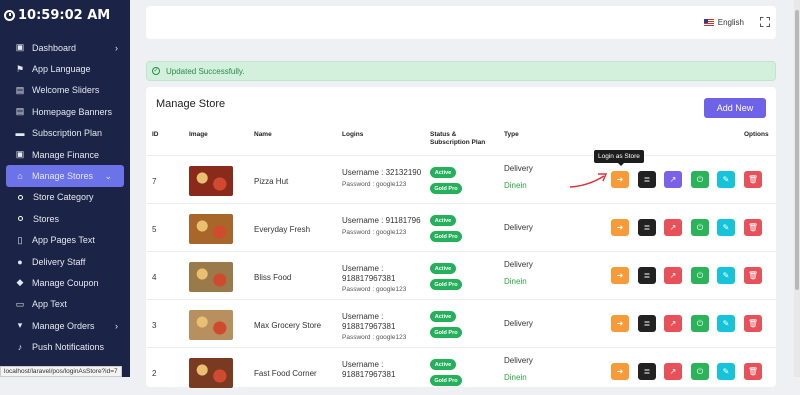  I want to click on store-username: Username :, so click(363, 364).